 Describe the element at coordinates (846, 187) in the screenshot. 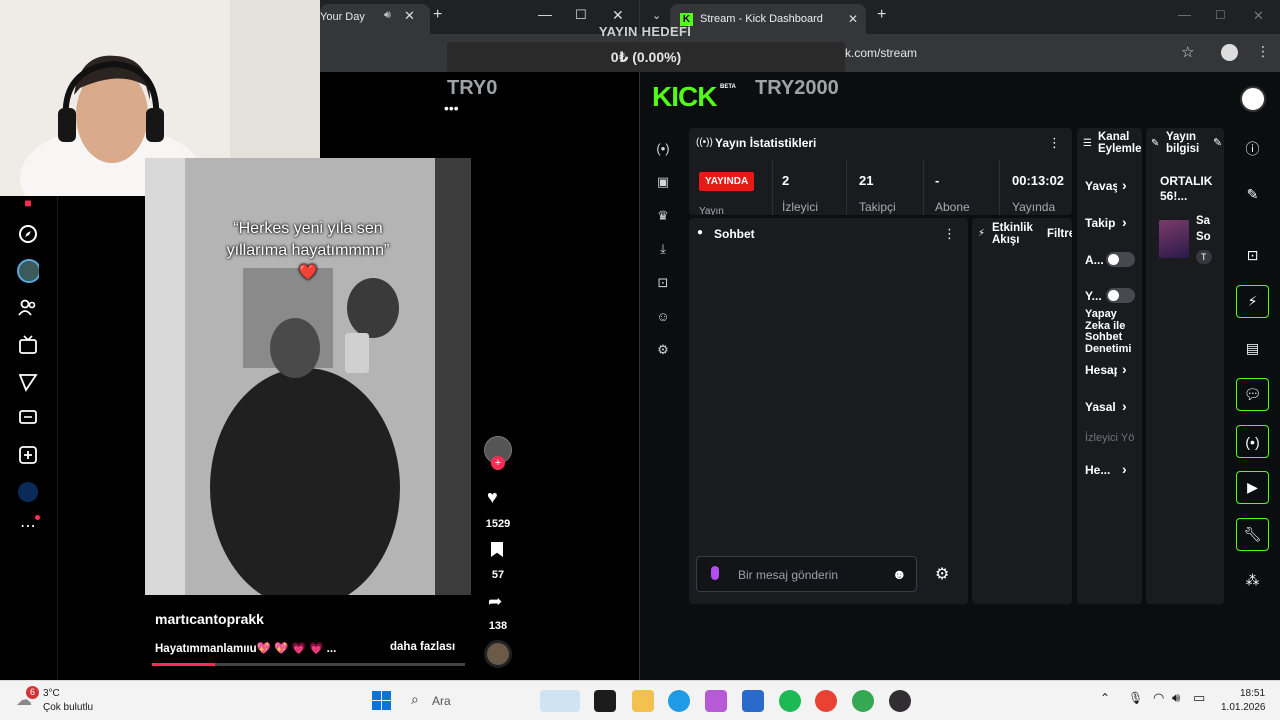

I see `stat-divider` at that location.